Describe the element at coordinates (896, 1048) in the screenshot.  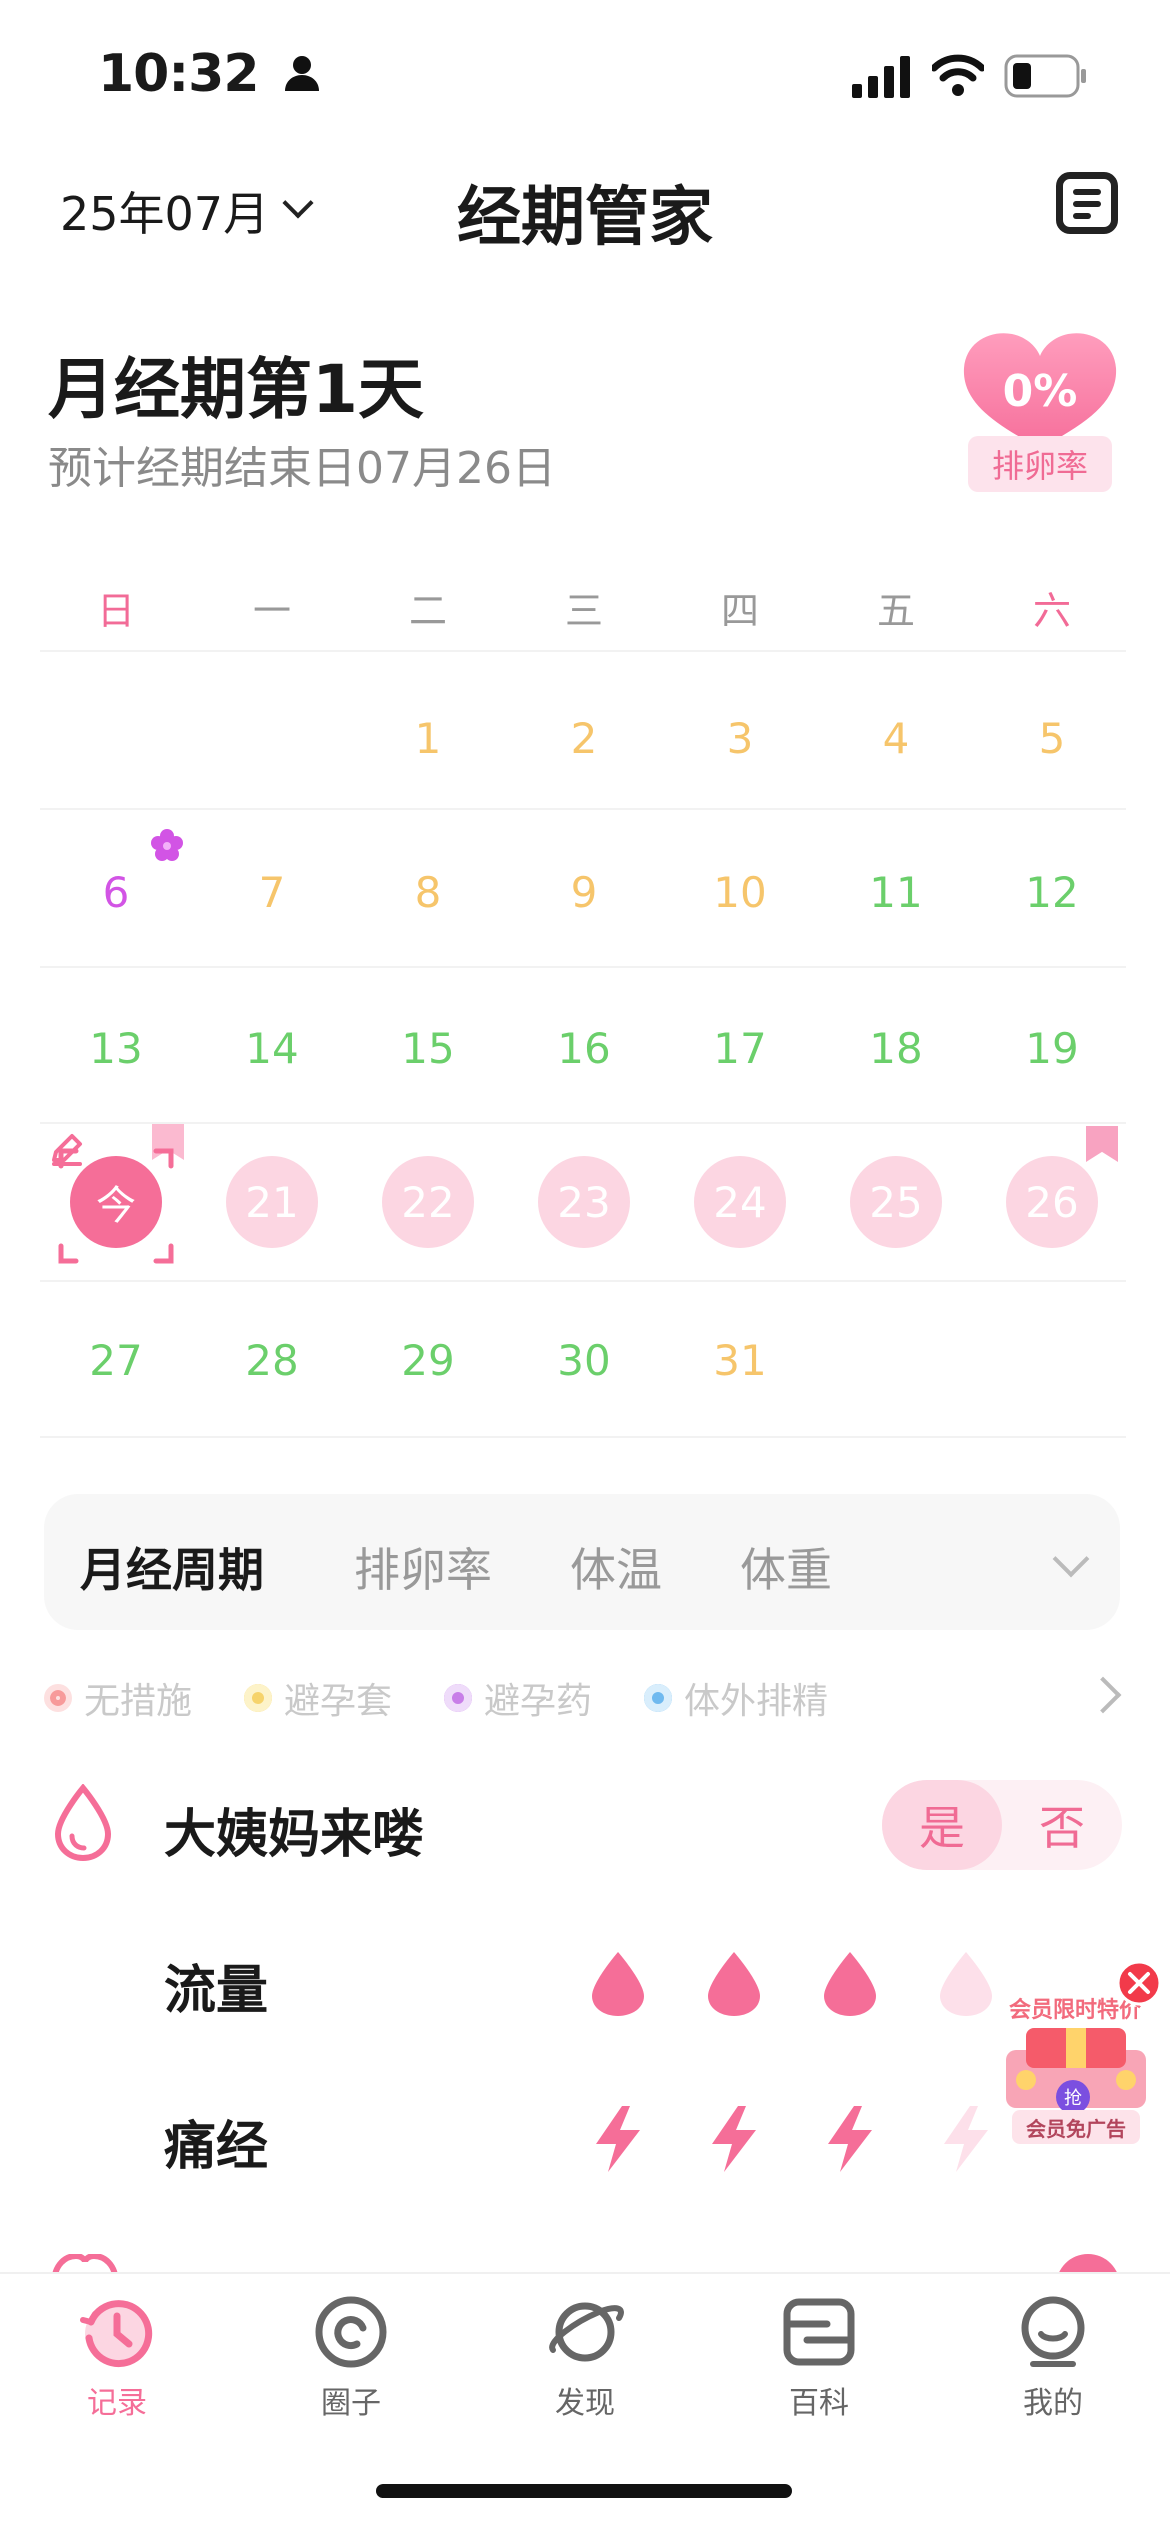
I see `calendar-day: 18` at that location.